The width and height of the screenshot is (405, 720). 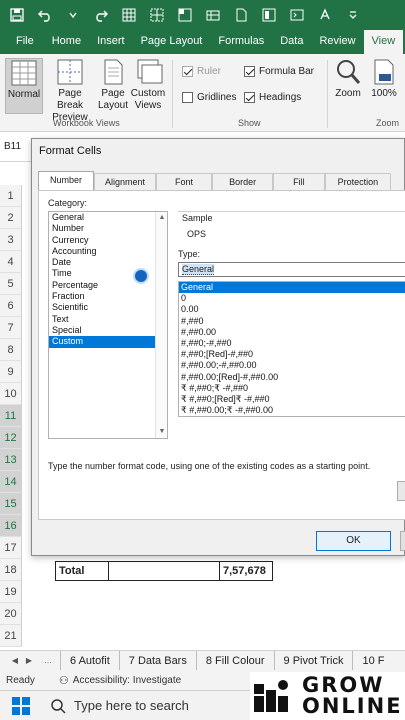 What do you see at coordinates (17, 15) in the screenshot?
I see `save-icon` at bounding box center [17, 15].